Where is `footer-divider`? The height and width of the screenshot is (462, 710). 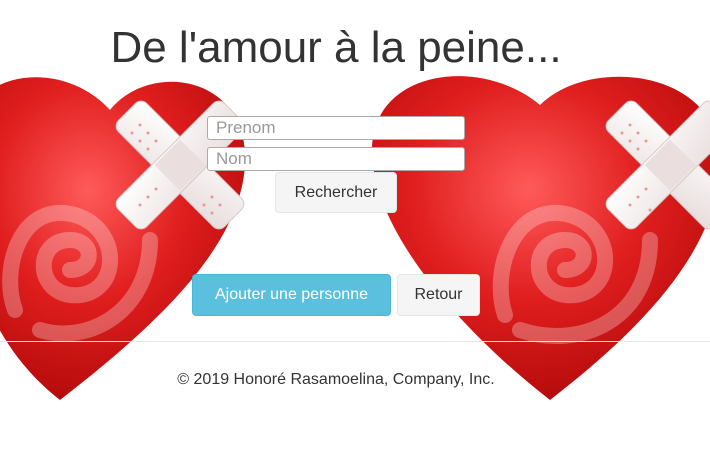 footer-divider is located at coordinates (355, 341).